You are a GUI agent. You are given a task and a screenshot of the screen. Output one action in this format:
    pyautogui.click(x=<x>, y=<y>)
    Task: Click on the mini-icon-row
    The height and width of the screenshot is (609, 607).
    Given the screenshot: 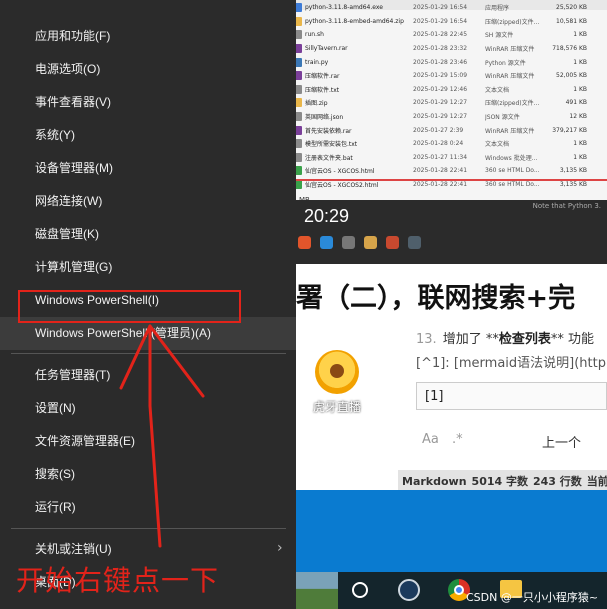 What is the action you would take?
    pyautogui.click(x=359, y=242)
    